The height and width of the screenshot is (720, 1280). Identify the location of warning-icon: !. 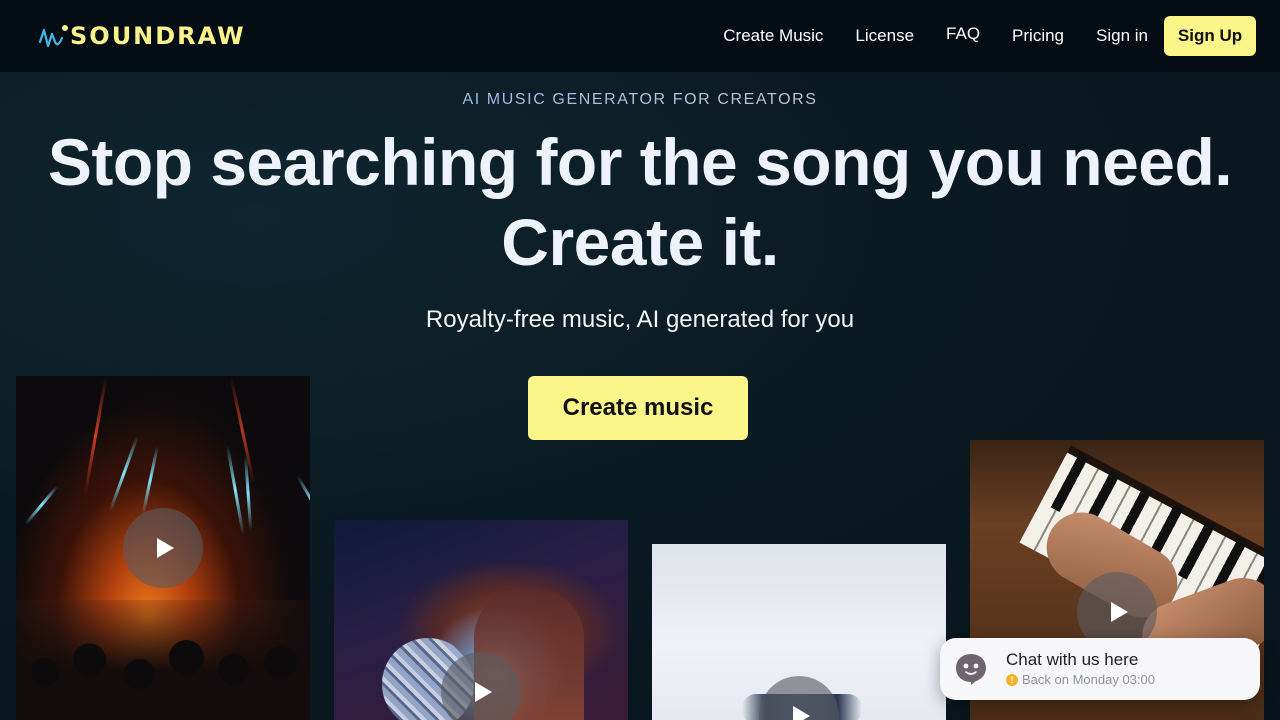
(1012, 679).